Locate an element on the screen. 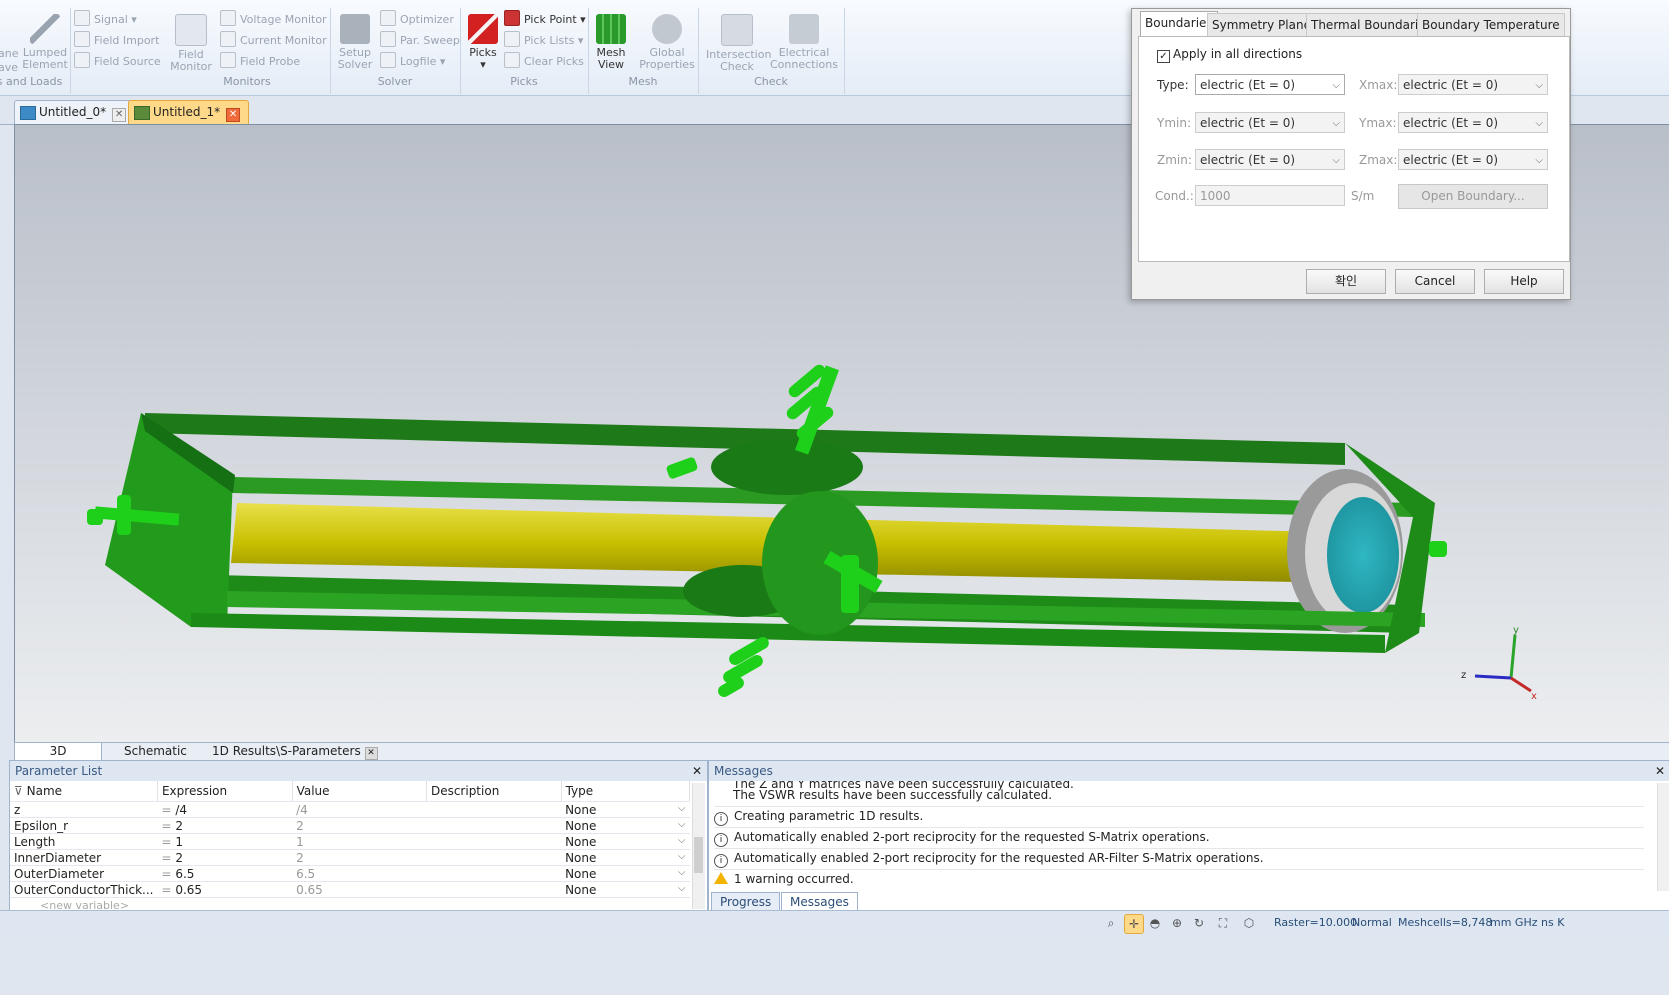  zmax-select: electric (Et = 0) ⌵ is located at coordinates (1473, 159).